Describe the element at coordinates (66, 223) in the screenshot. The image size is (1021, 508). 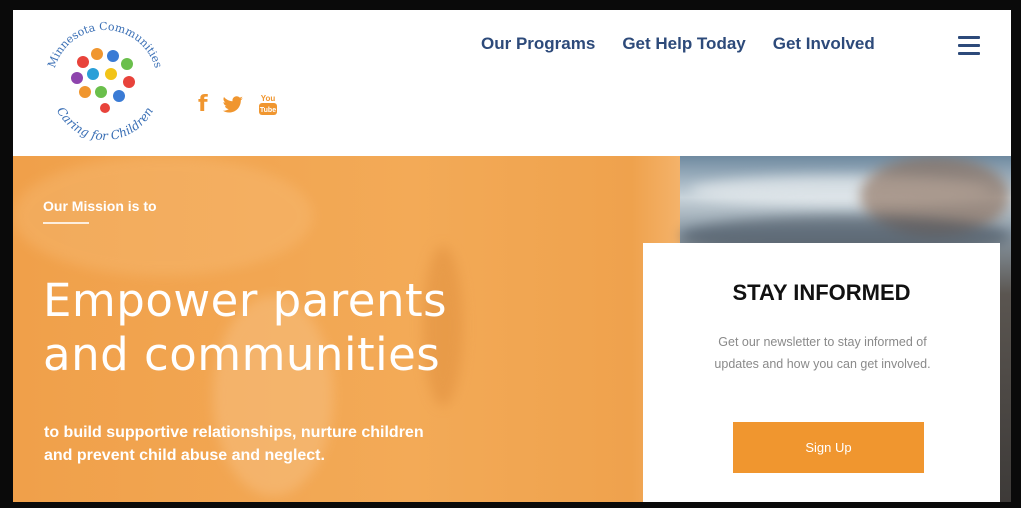
I see `mission-divider` at that location.